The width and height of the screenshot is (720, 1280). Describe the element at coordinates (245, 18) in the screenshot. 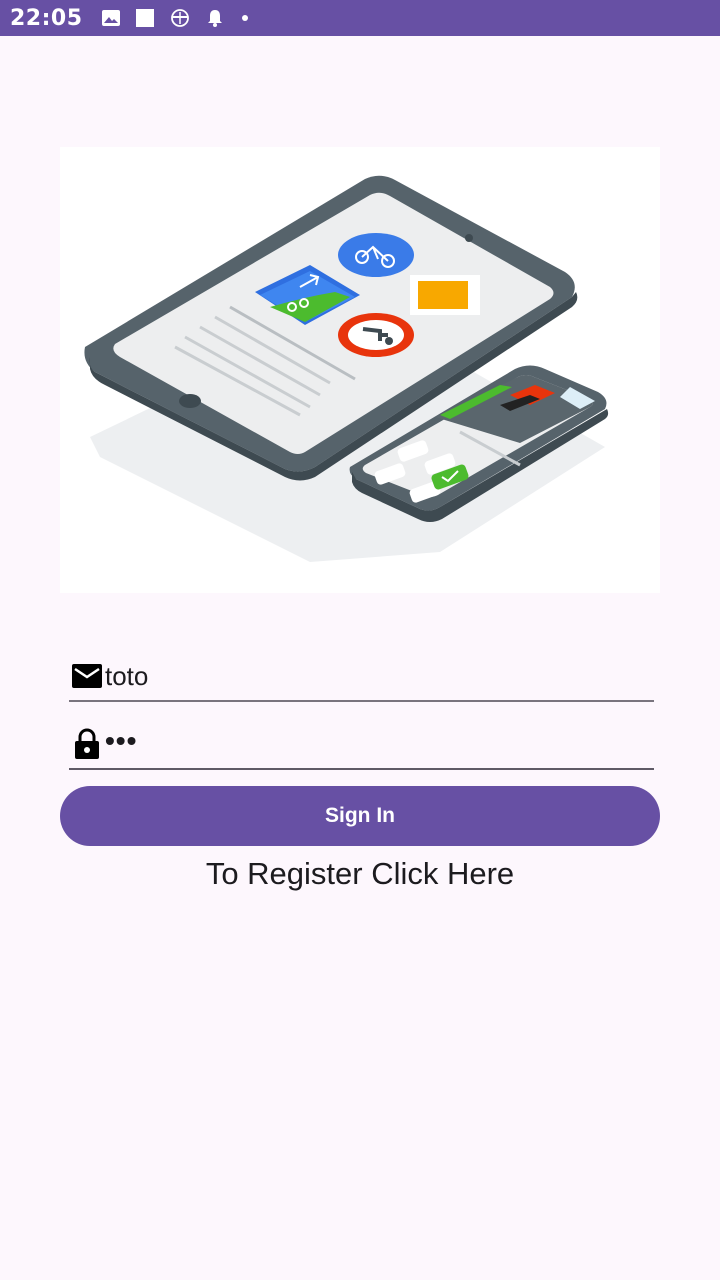

I see `dot-icon` at that location.